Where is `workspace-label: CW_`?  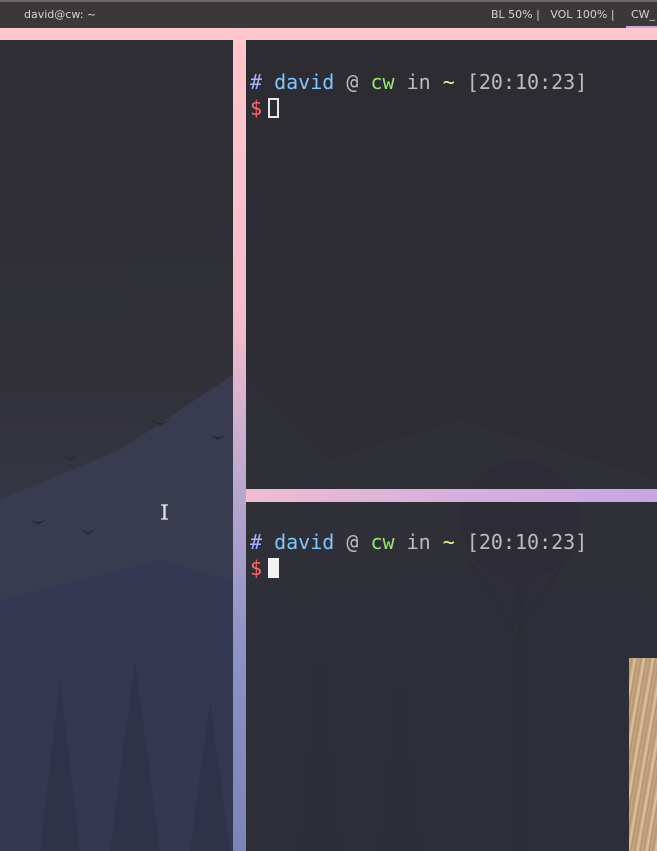 workspace-label: CW_ is located at coordinates (643, 14).